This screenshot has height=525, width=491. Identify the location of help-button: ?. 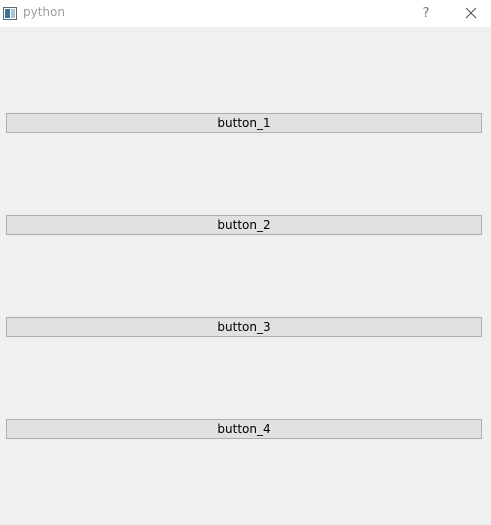
(426, 13).